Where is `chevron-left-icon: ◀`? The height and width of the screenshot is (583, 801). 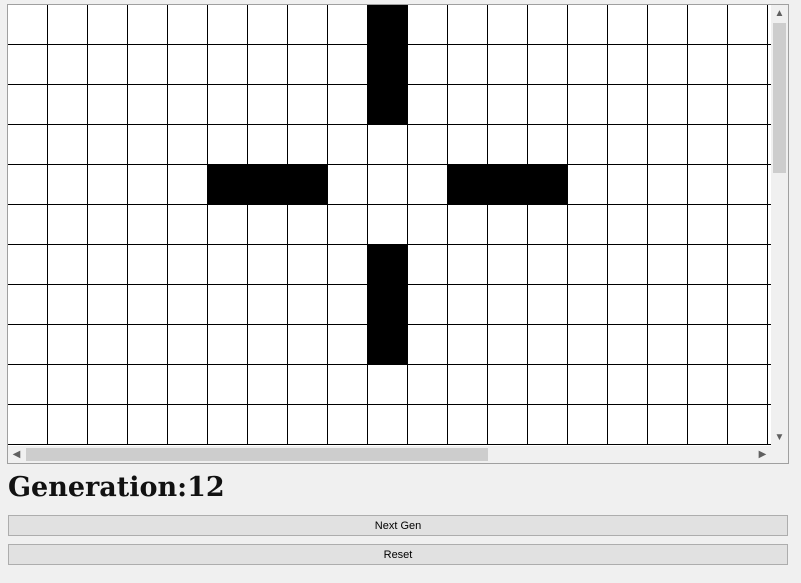
chevron-left-icon: ◀ is located at coordinates (16, 454).